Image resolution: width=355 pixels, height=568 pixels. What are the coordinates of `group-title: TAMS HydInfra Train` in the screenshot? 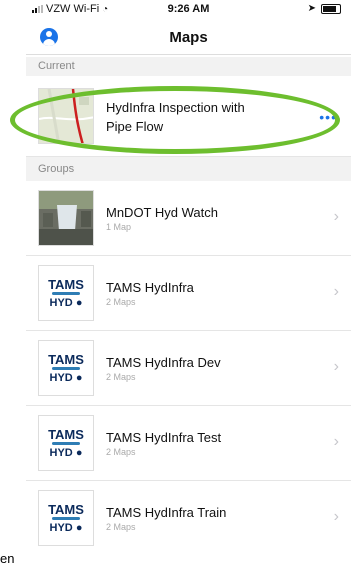 It's located at (166, 512).